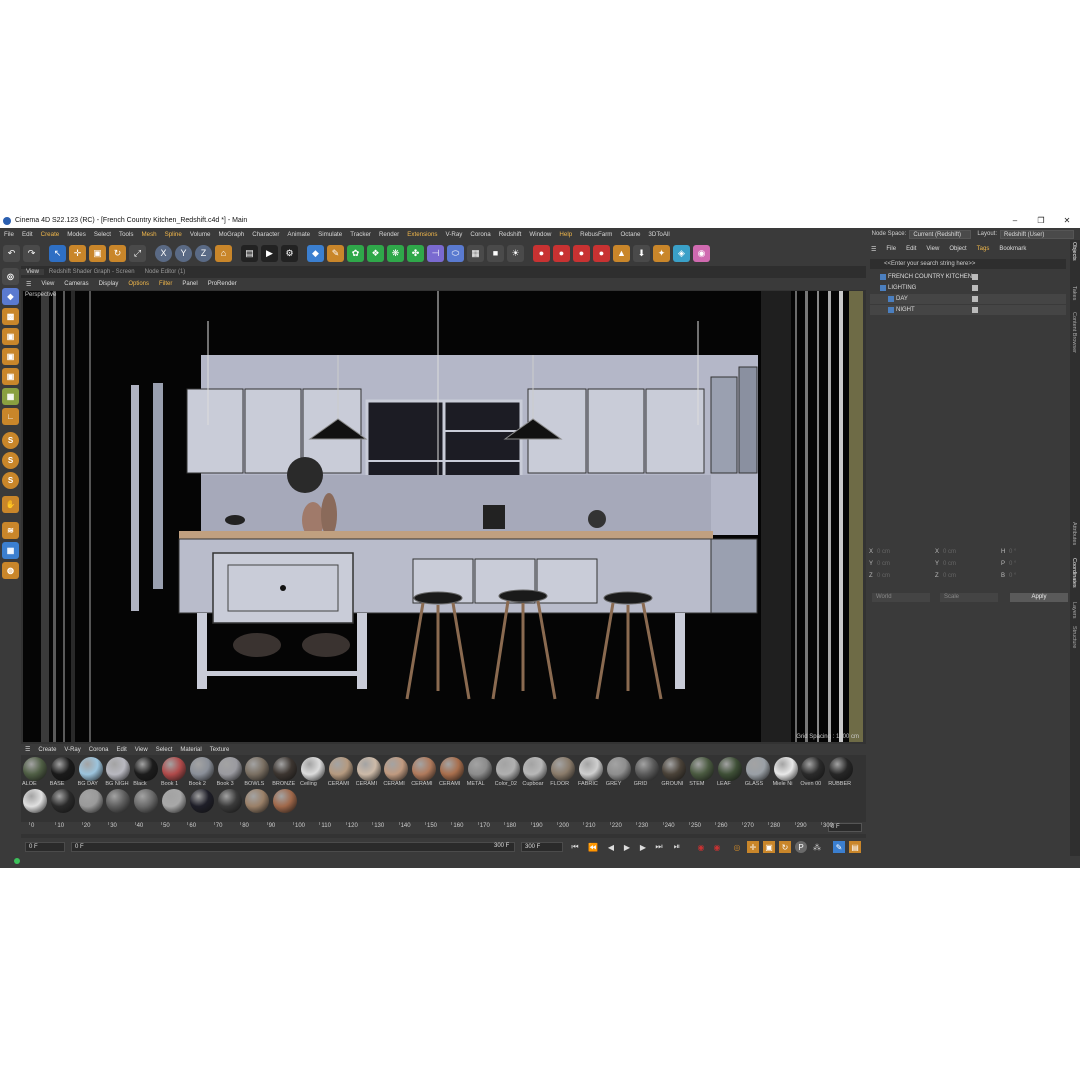  What do you see at coordinates (298, 234) in the screenshot?
I see `menu-animate: Animate` at bounding box center [298, 234].